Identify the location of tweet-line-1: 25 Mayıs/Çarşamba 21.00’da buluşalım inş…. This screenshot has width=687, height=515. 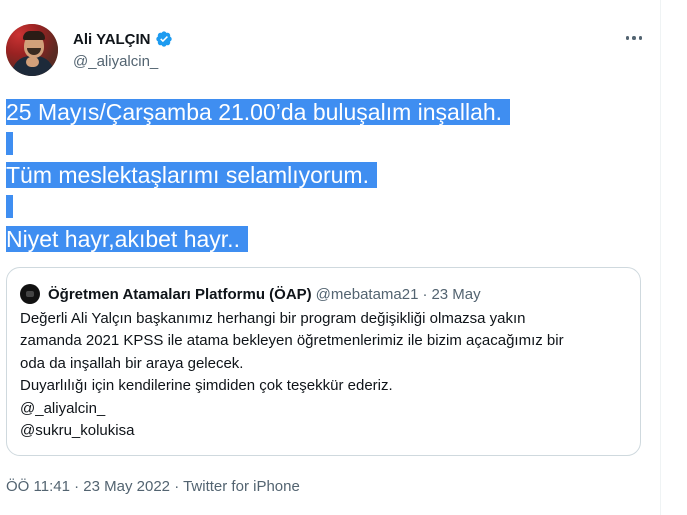
(258, 112).